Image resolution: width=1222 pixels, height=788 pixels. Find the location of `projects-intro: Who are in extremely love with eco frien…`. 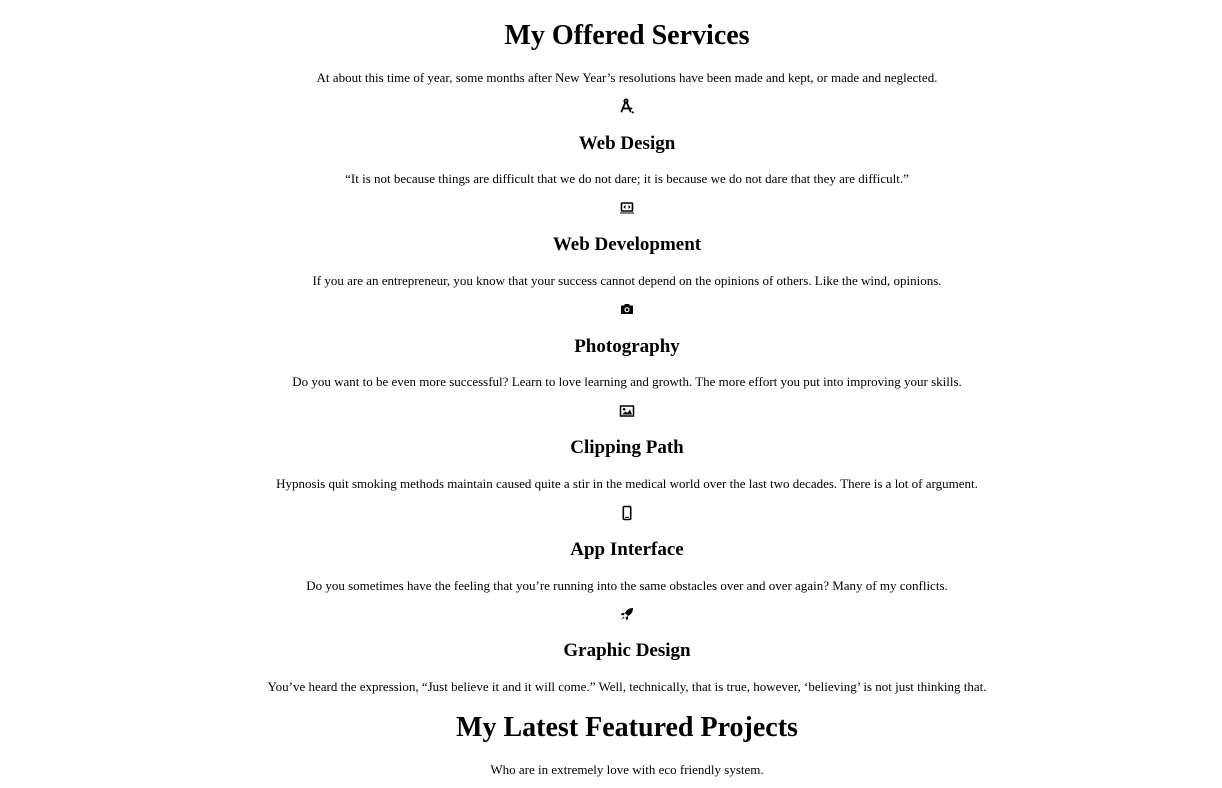

projects-intro: Who are in extremely love with eco frien… is located at coordinates (627, 769).